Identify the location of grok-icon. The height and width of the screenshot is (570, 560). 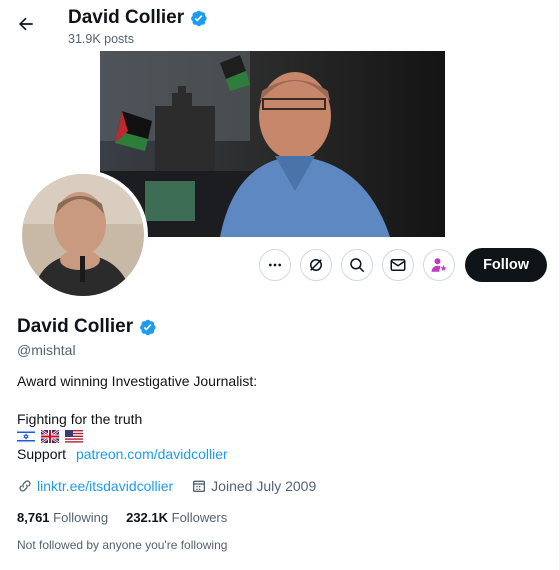
(316, 265).